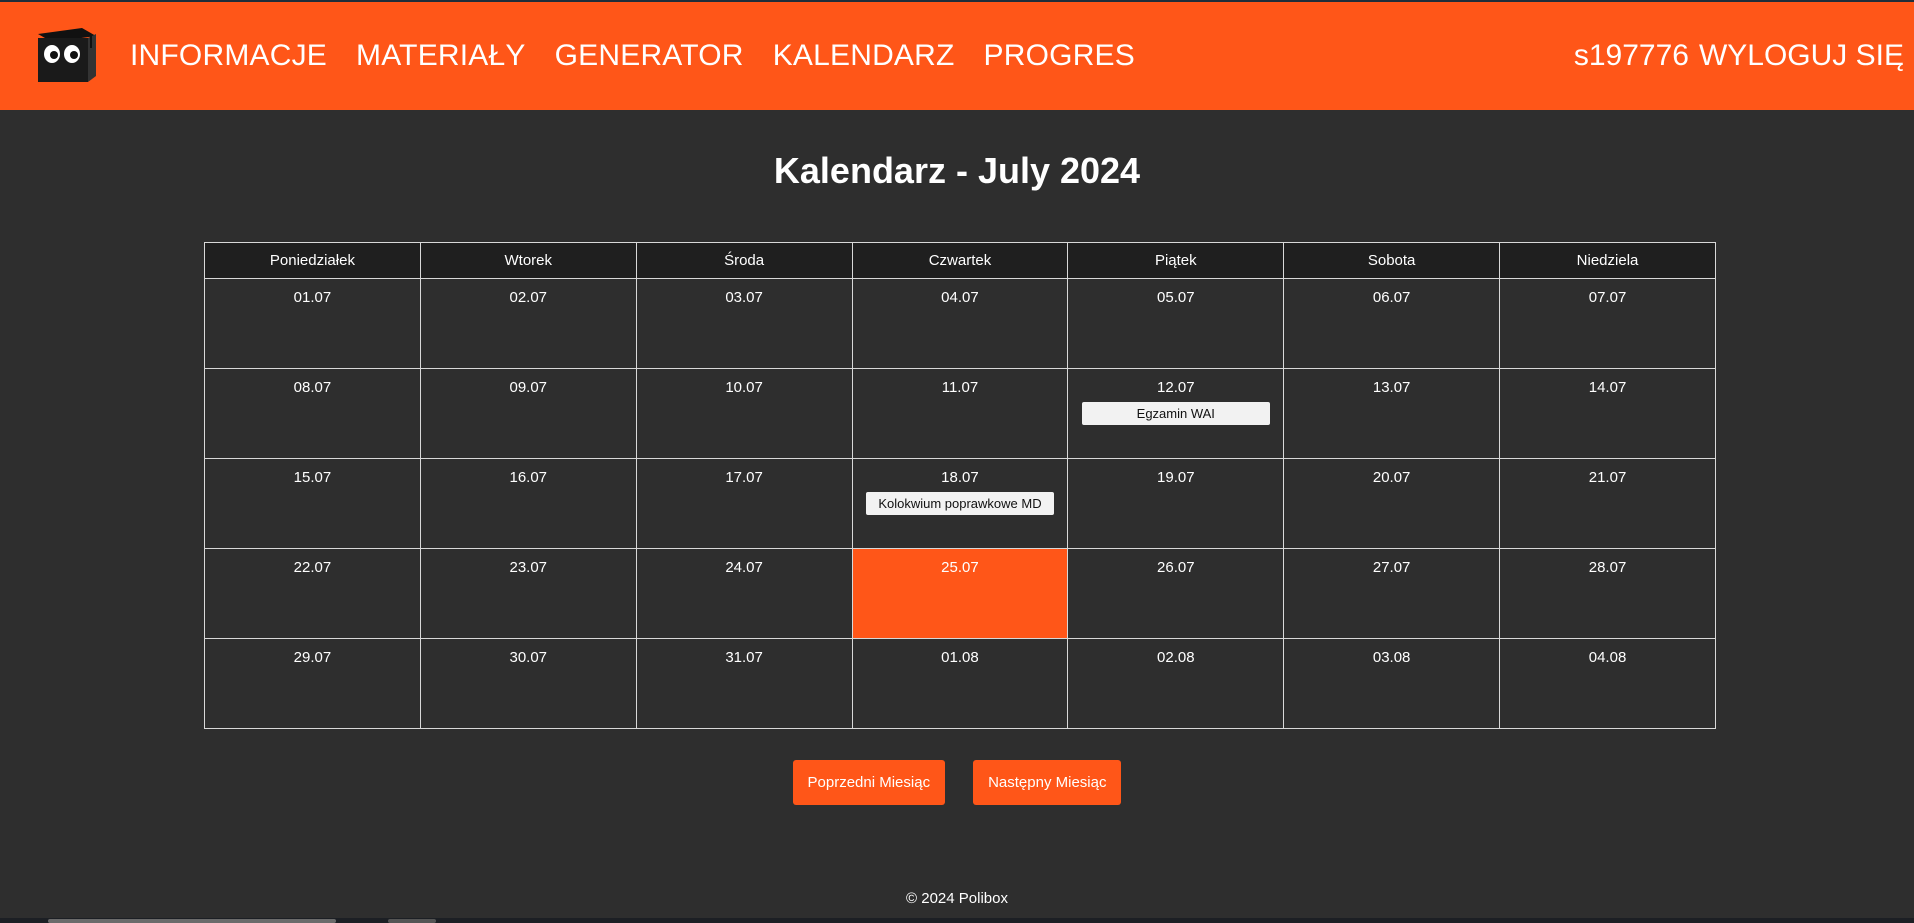 Image resolution: width=1914 pixels, height=923 pixels. I want to click on event-egzamin-wai: Egzamin WAI, so click(1175, 413).